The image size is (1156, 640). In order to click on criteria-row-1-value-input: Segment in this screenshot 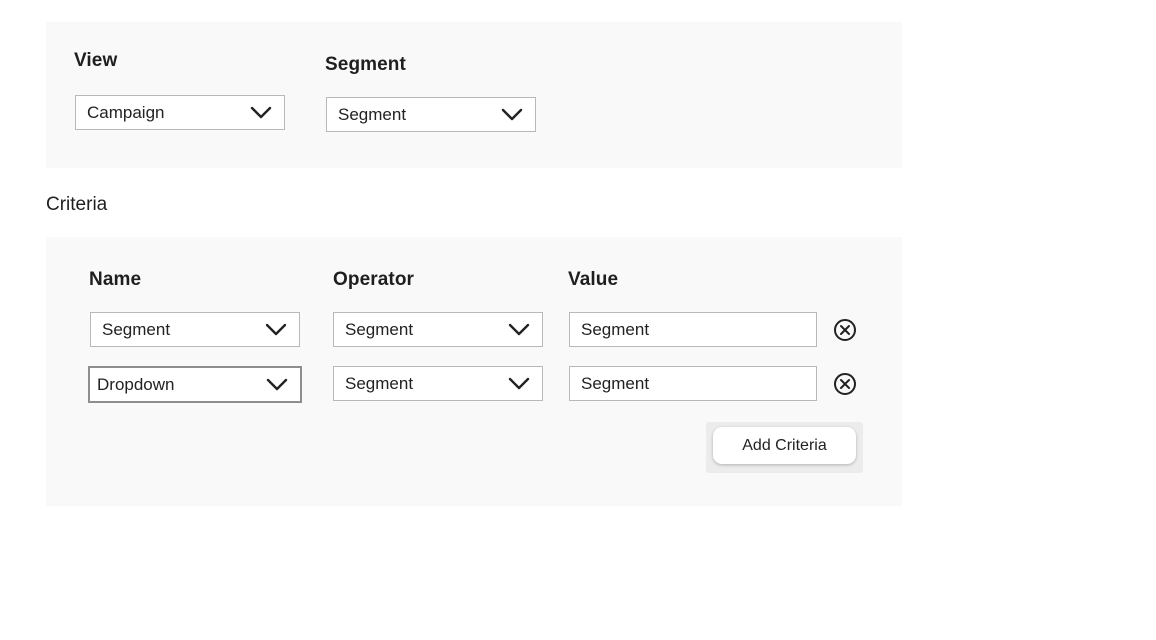, I will do `click(693, 329)`.